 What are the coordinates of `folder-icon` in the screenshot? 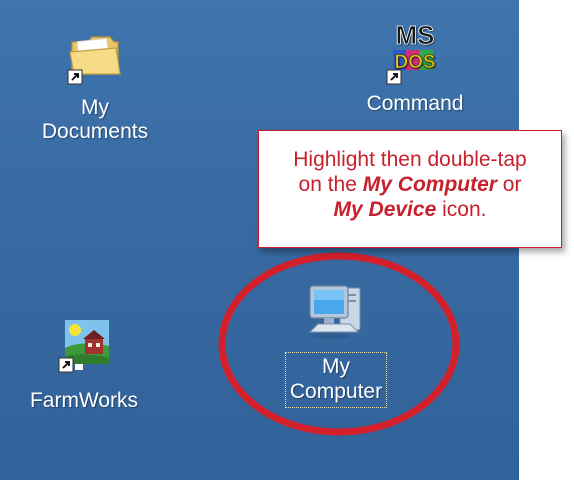 It's located at (94, 60).